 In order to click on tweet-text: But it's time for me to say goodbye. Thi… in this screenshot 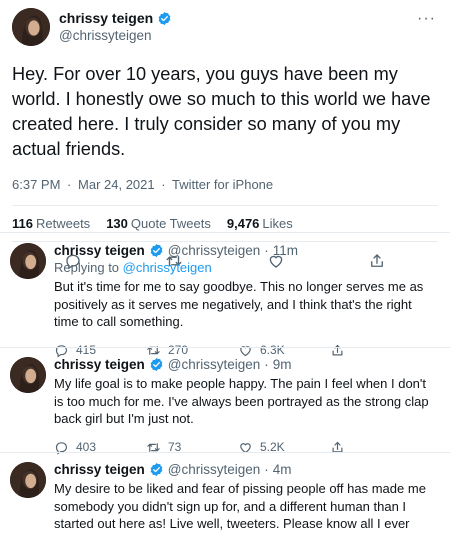, I will do `click(239, 304)`.